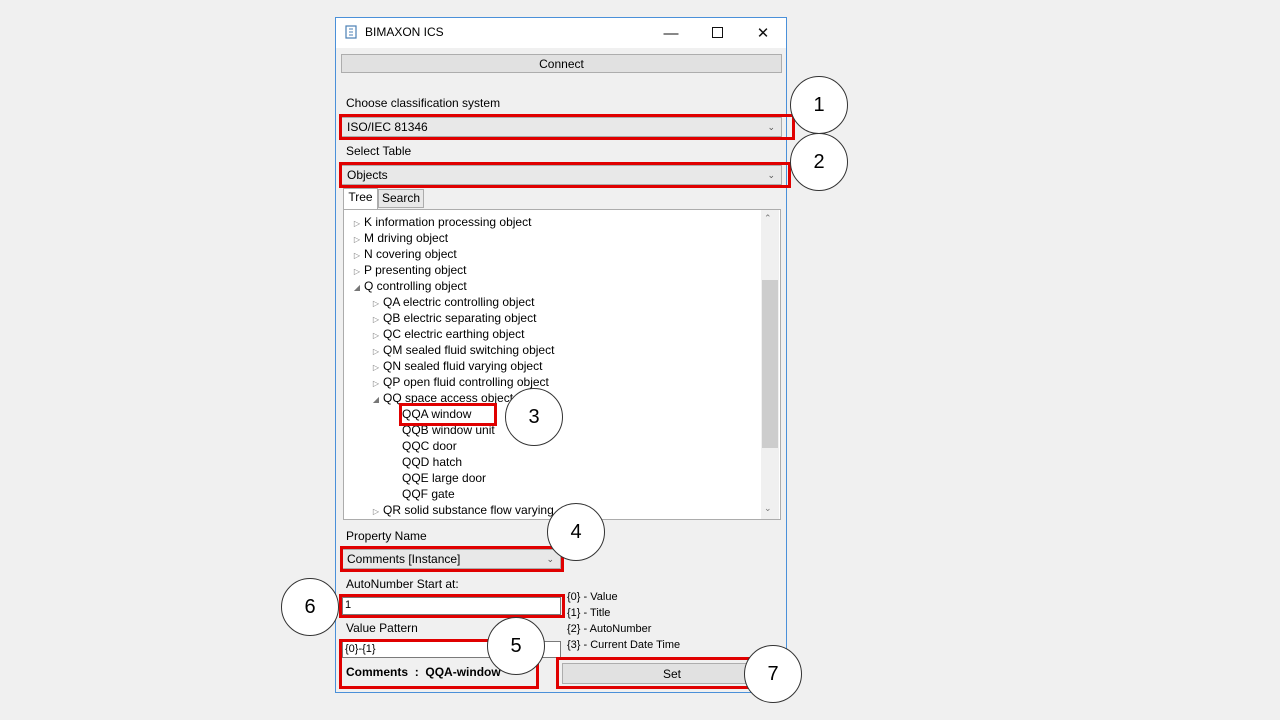 The height and width of the screenshot is (720, 1280). I want to click on table-label: Select Table, so click(379, 151).